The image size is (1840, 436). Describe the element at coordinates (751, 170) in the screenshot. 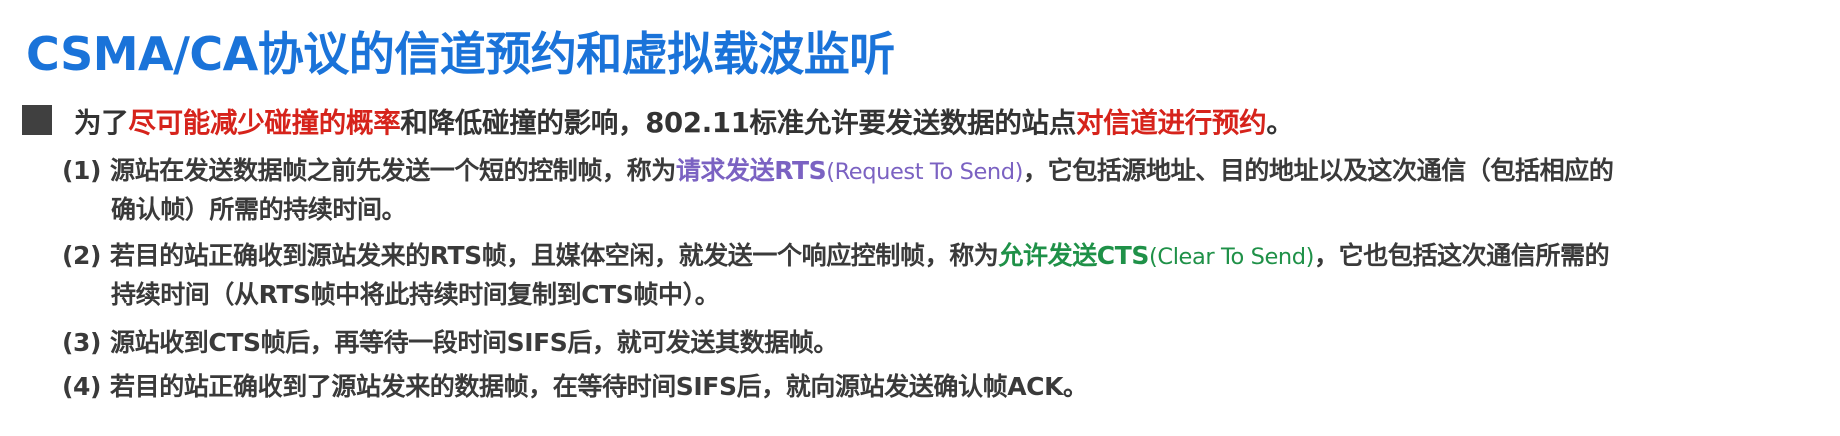

I see `rts-highlight: 请求发送RTS` at that location.